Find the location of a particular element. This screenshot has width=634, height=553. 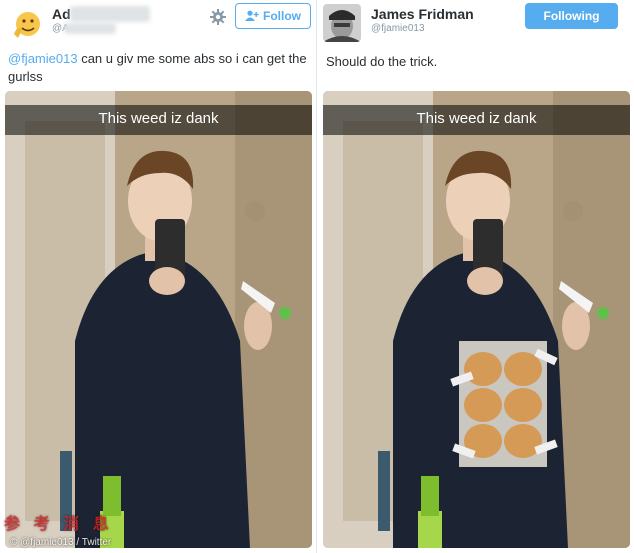

user-name: James Fridman is located at coordinates (422, 14).